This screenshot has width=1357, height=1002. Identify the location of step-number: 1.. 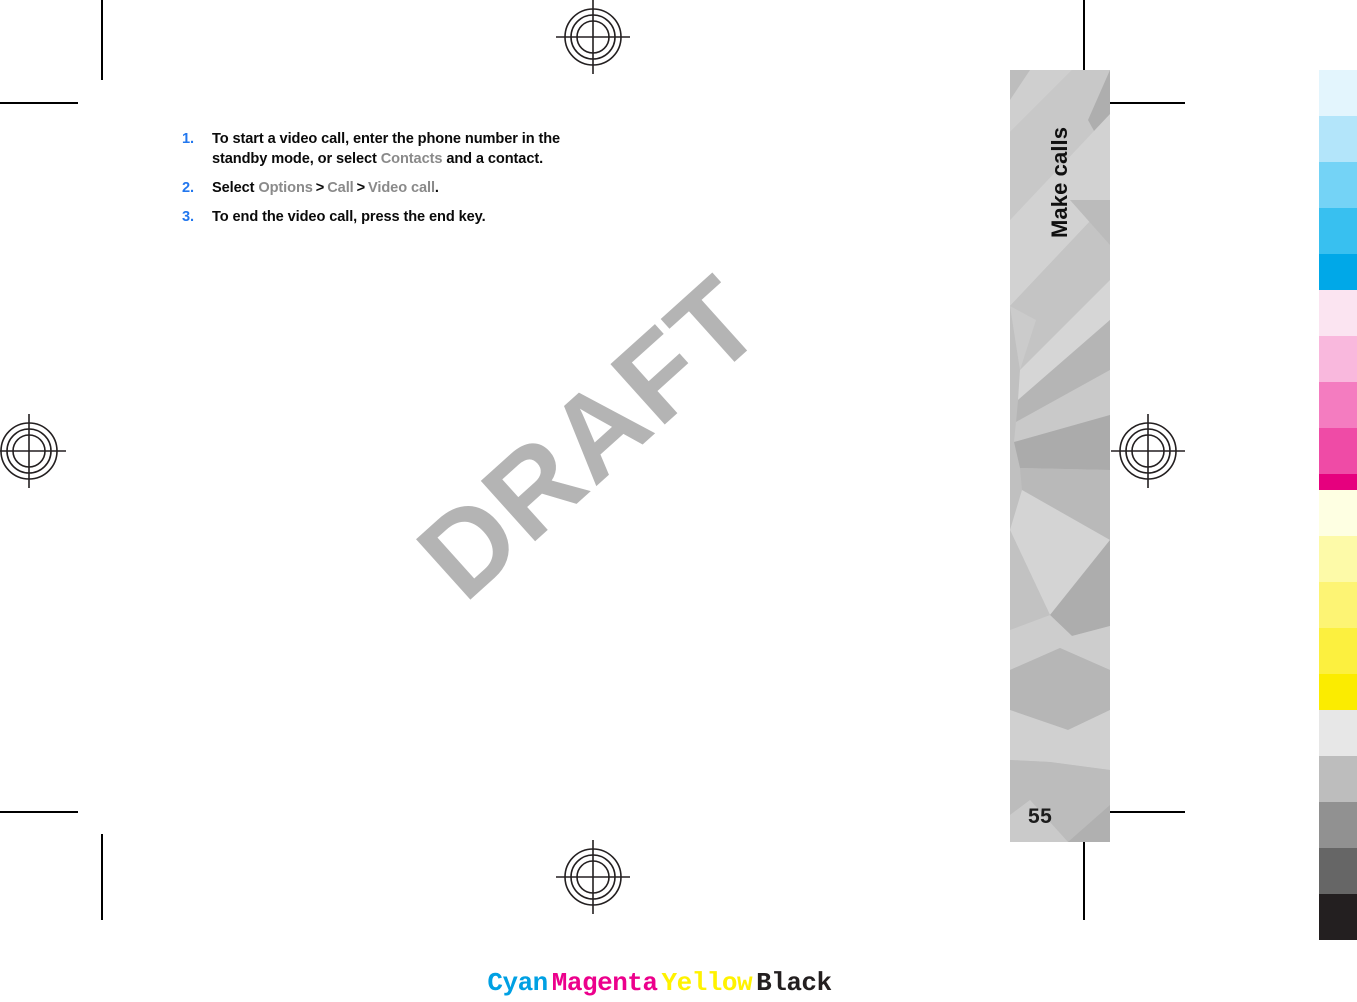
(188, 139).